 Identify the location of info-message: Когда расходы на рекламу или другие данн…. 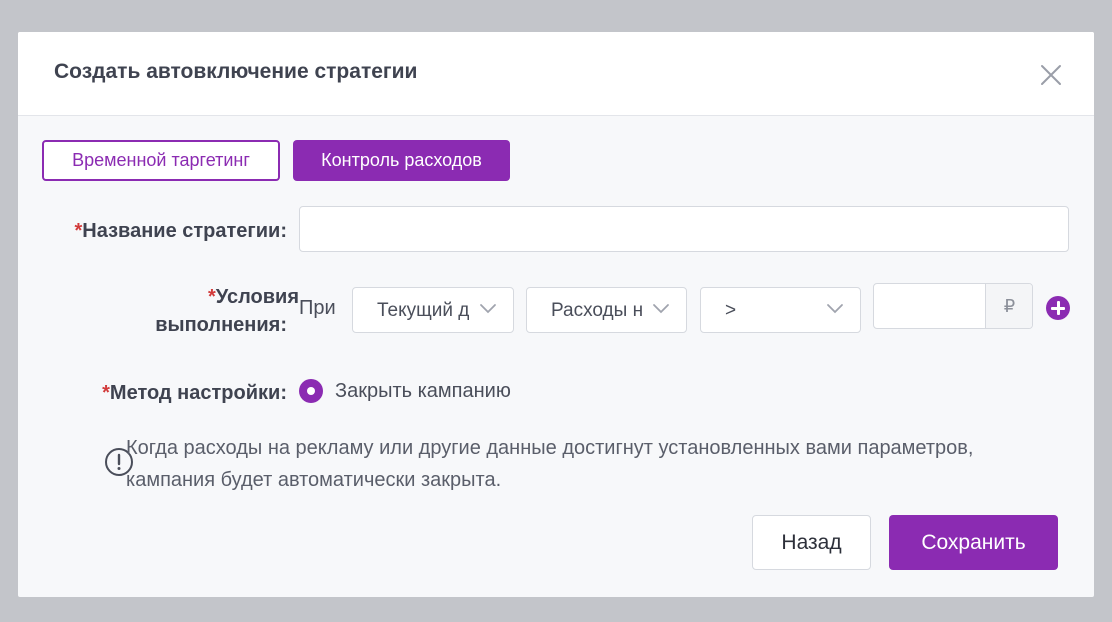
(550, 464).